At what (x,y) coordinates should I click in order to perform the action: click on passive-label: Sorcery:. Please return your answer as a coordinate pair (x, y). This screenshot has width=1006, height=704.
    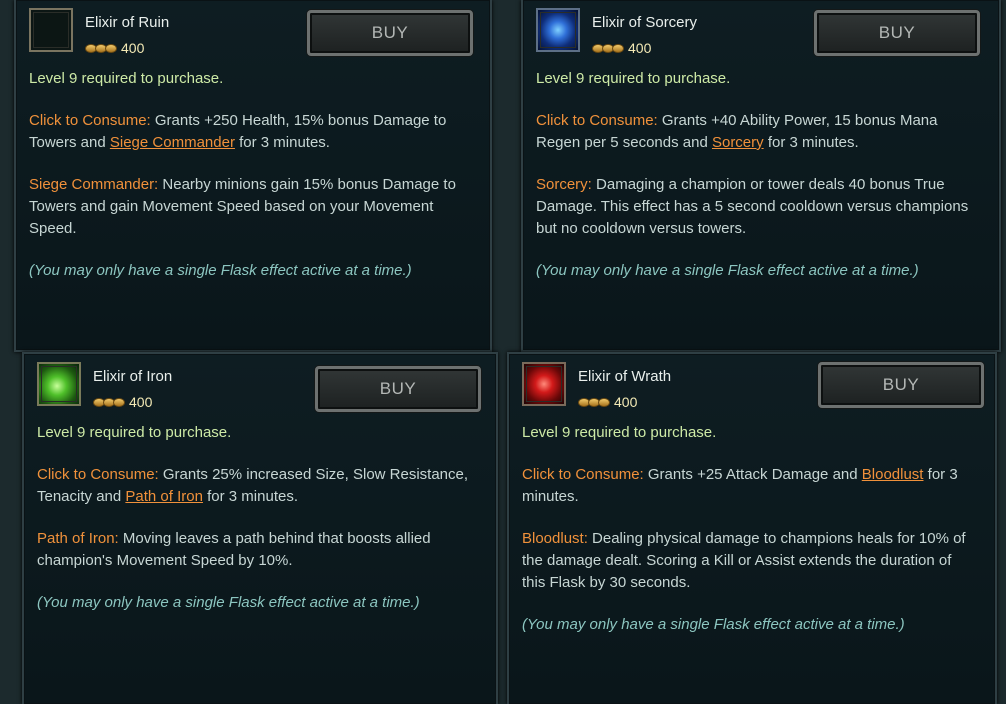
    Looking at the image, I should click on (564, 184).